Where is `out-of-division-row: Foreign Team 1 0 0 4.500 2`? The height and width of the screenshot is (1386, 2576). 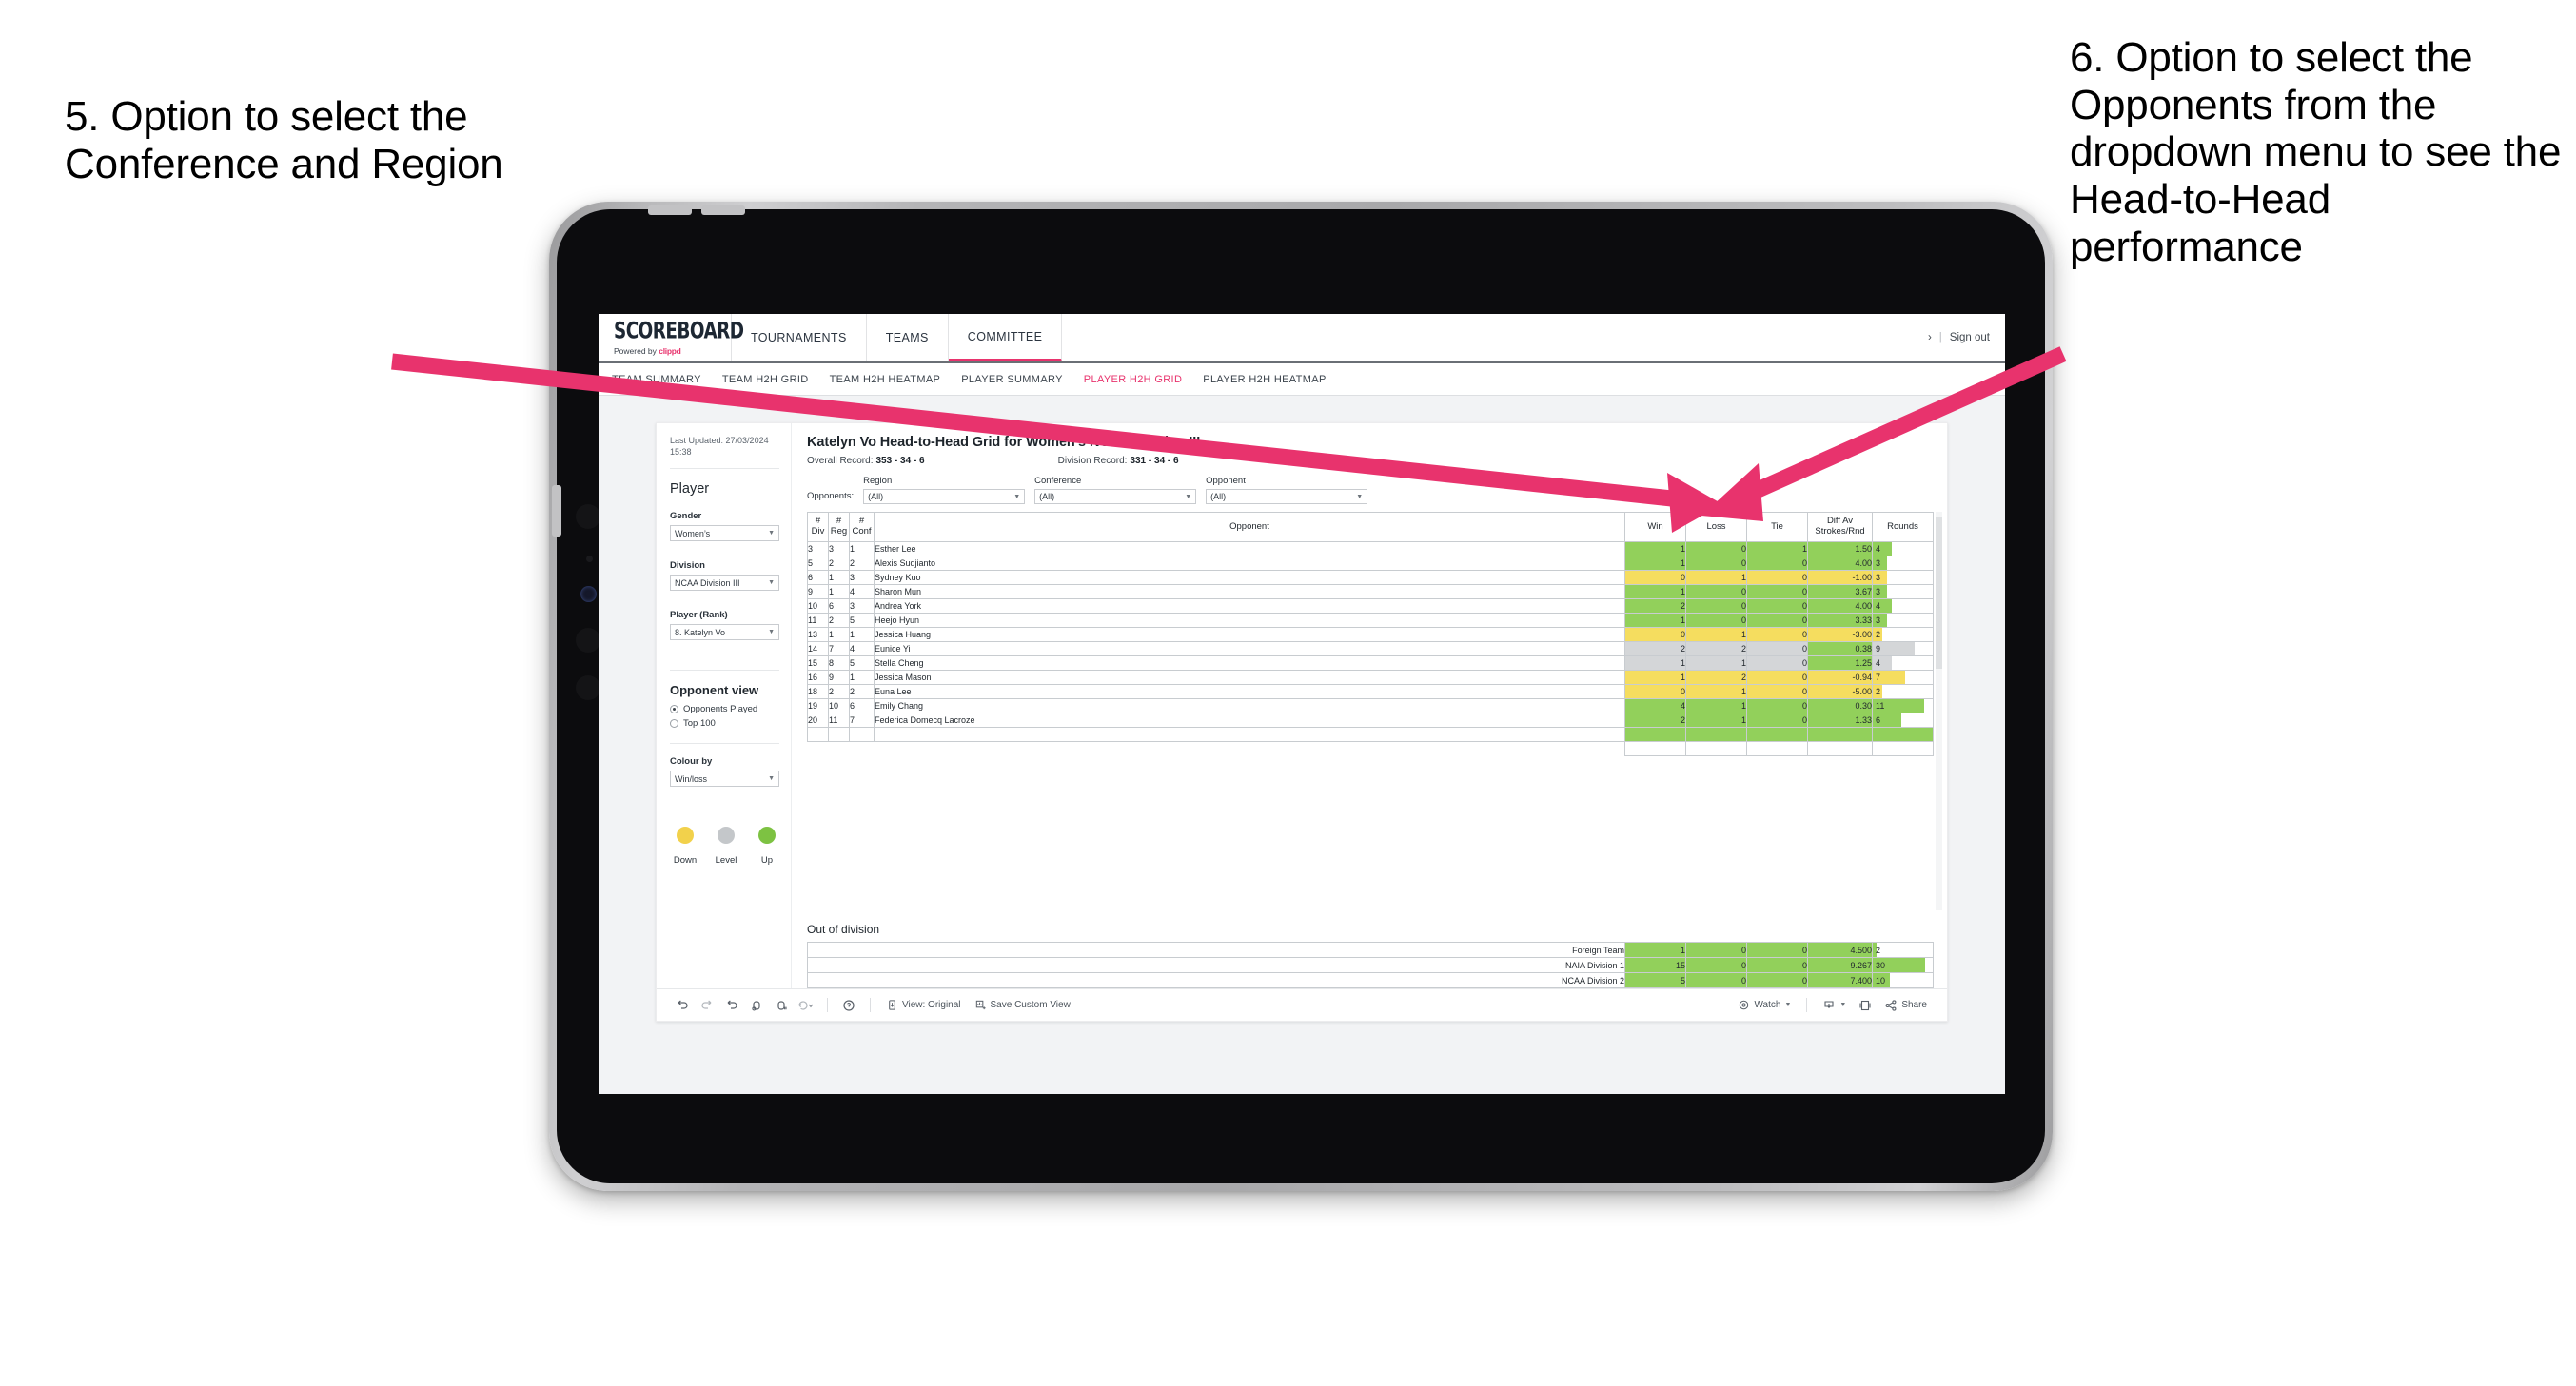 out-of-division-row: Foreign Team 1 0 0 4.500 2 is located at coordinates (1370, 950).